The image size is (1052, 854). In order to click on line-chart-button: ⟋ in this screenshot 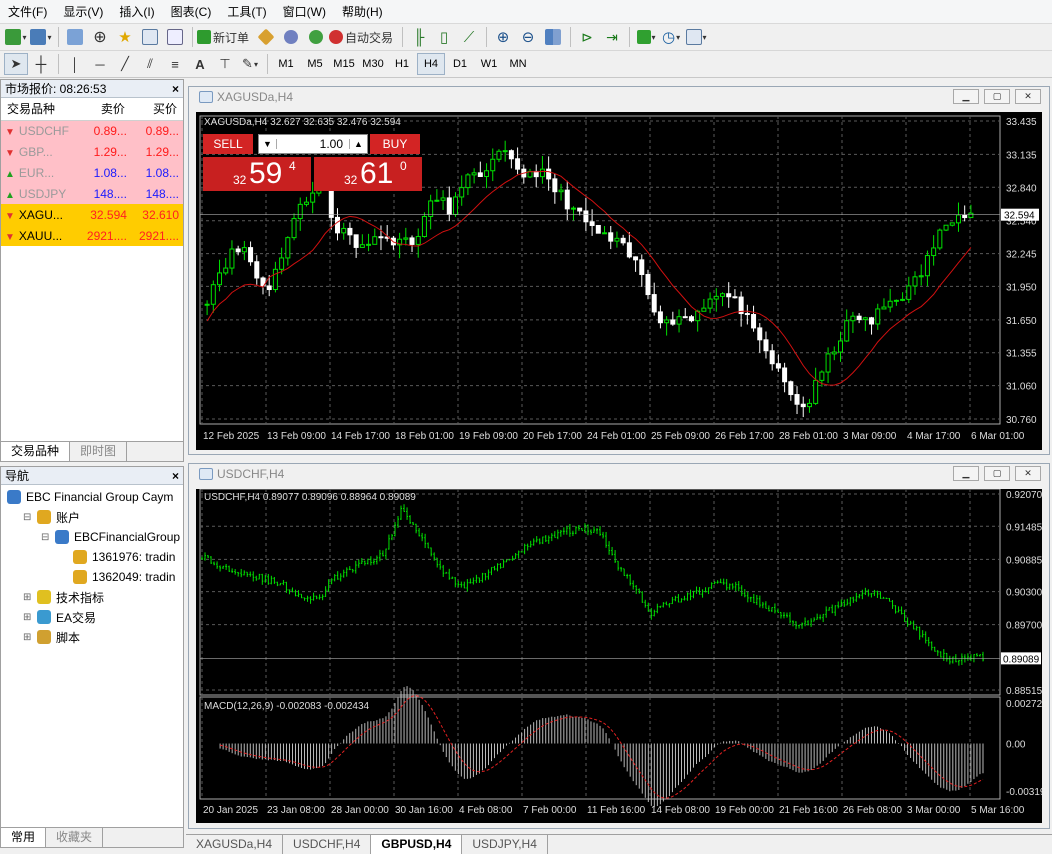, I will do `click(469, 37)`.